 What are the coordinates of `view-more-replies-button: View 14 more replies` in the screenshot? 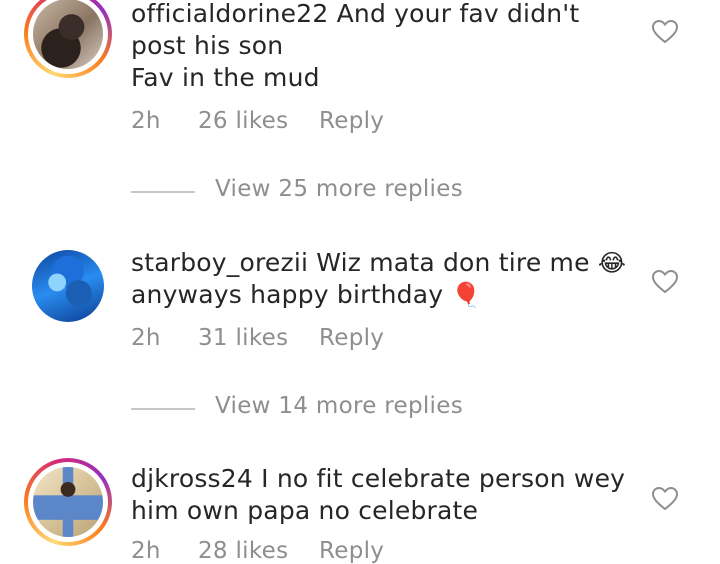 It's located at (331, 408).